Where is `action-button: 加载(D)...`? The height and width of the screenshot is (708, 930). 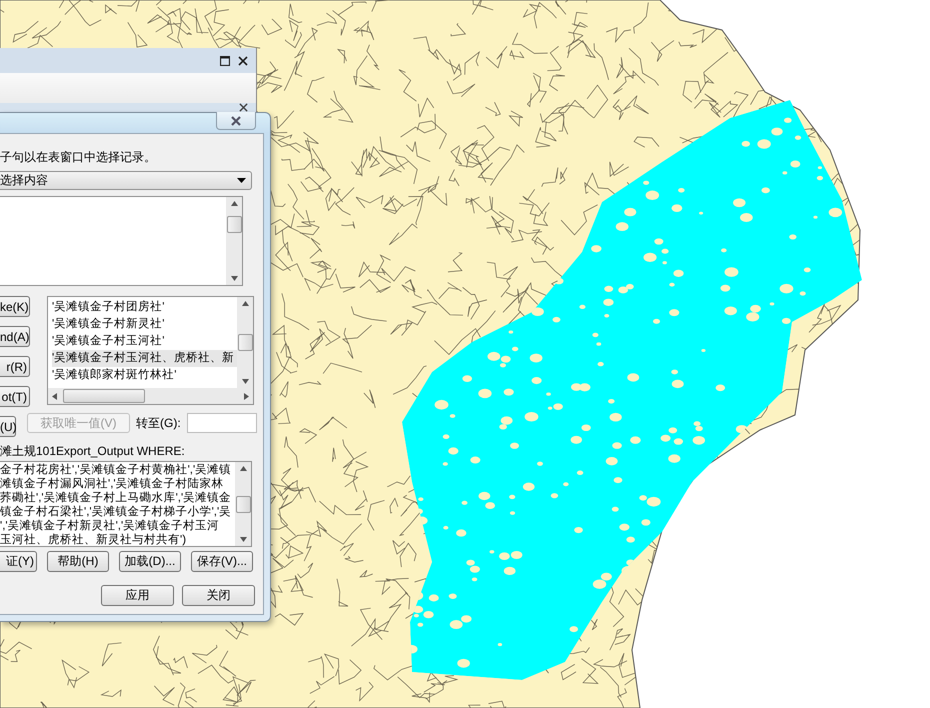
action-button: 加载(D)... is located at coordinates (150, 561).